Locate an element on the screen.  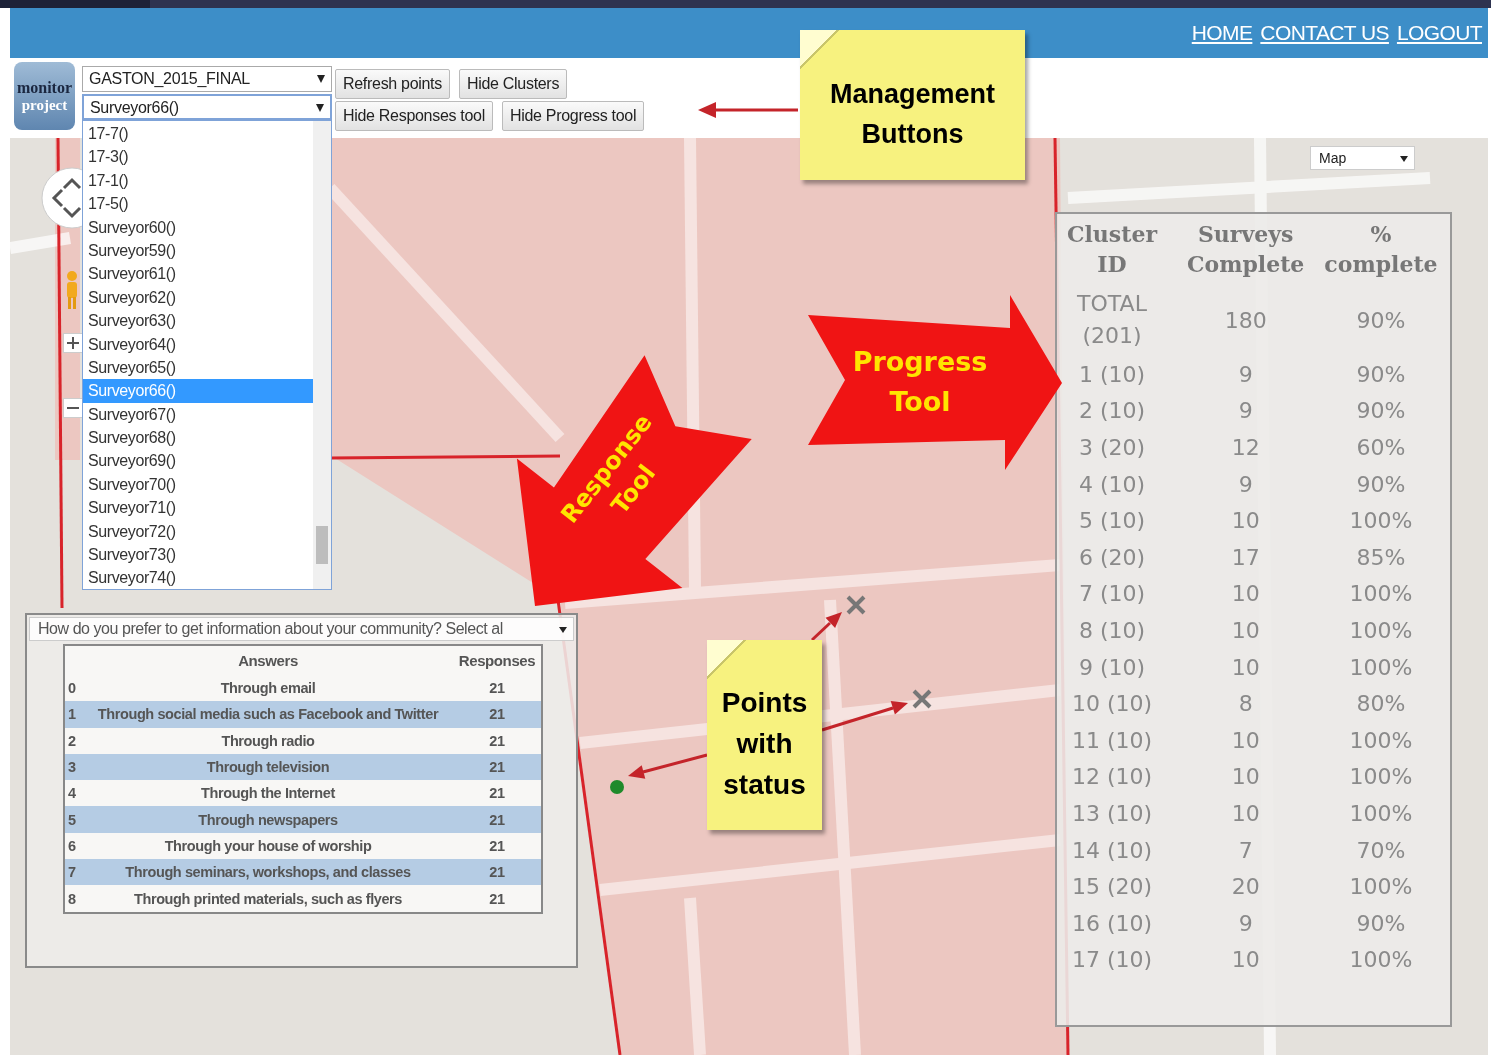
zoom-in-icon is located at coordinates (73, 343).